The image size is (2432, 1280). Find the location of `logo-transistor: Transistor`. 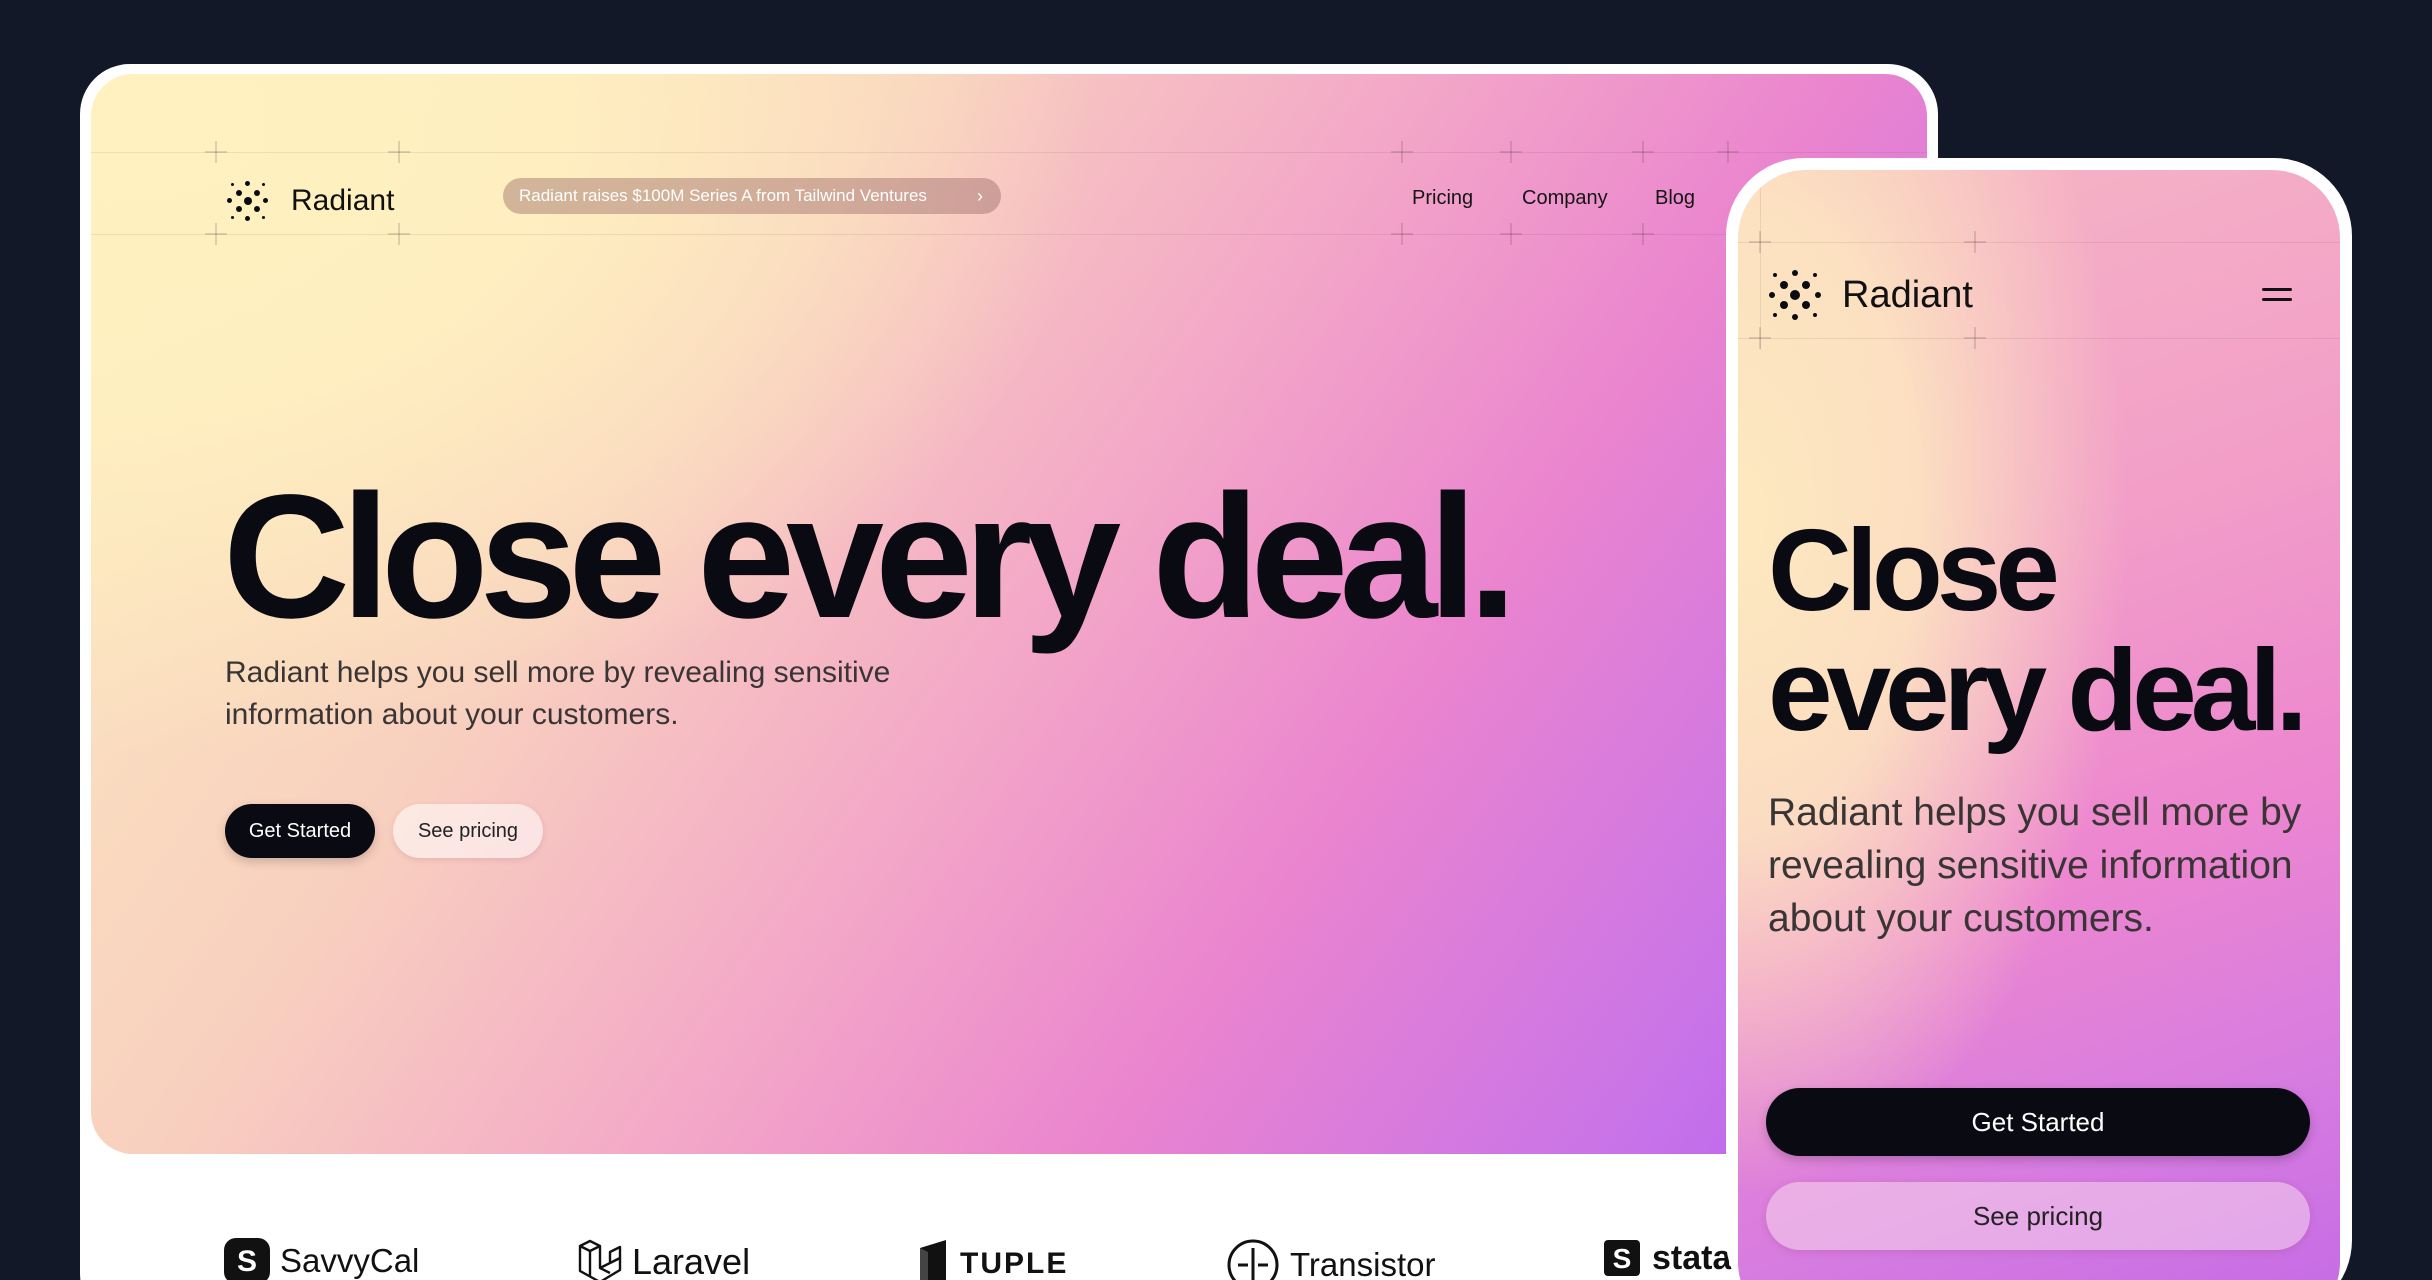

logo-transistor: Transistor is located at coordinates (1330, 1259).